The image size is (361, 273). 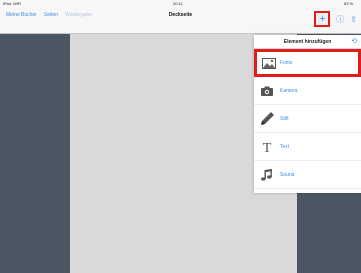 I want to click on info-icon: ⓘ, so click(x=340, y=19).